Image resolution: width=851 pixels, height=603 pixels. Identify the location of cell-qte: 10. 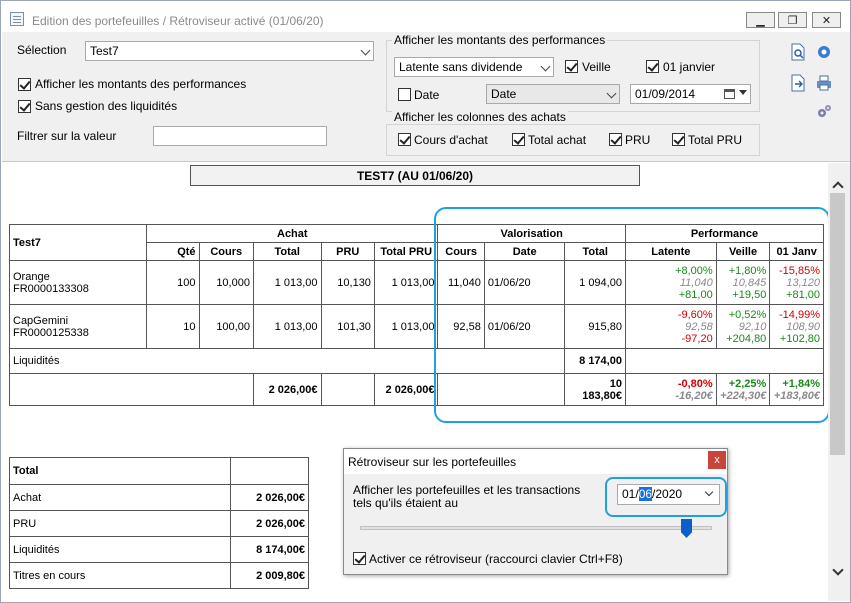
(173, 326).